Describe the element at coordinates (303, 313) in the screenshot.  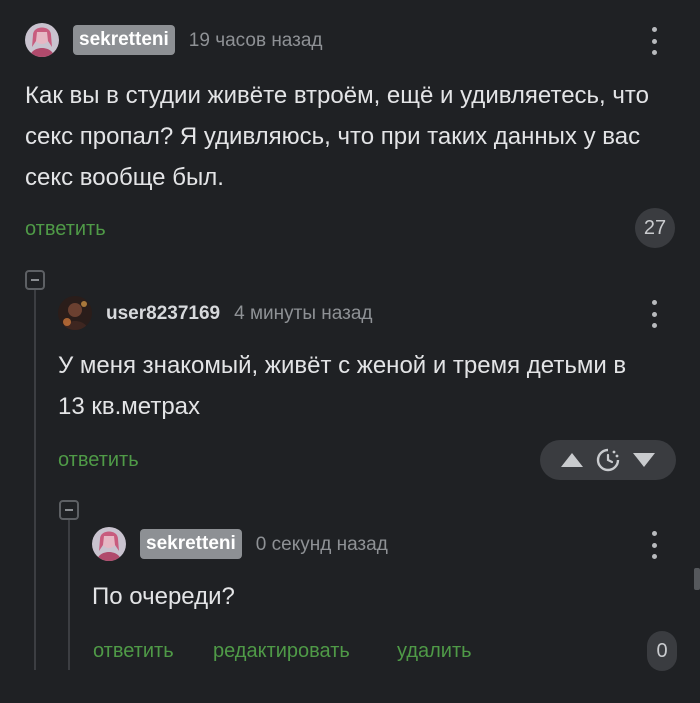
I see `timestamp: 4 минуты назад` at that location.